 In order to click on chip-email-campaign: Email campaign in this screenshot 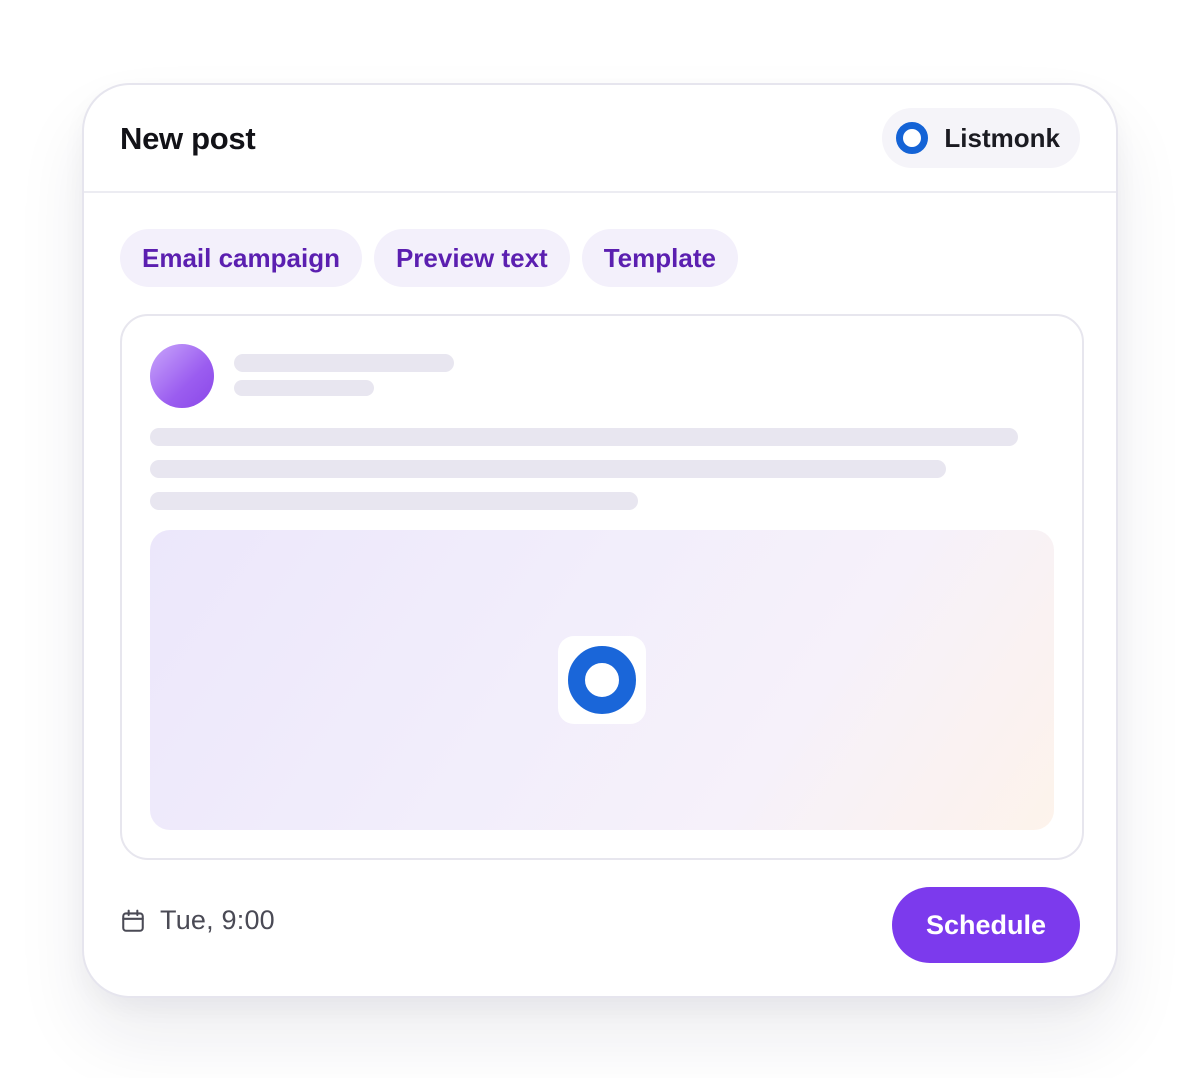, I will do `click(241, 258)`.